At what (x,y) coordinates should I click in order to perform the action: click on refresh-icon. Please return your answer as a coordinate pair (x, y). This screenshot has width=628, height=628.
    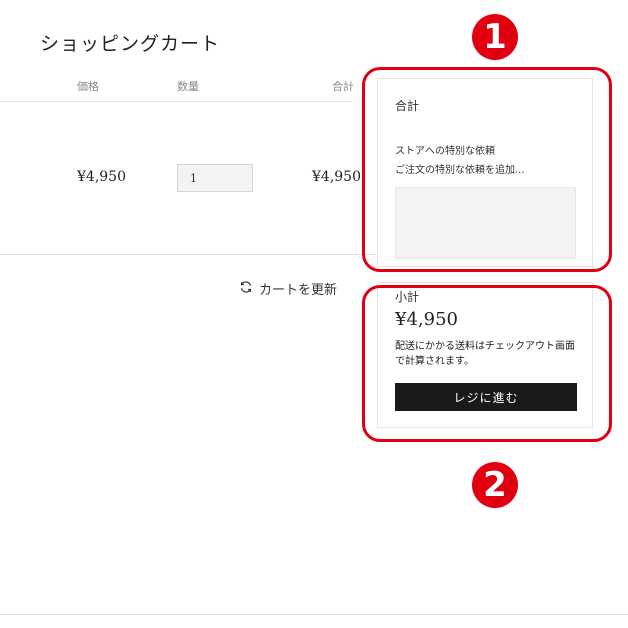
    Looking at the image, I should click on (246, 289).